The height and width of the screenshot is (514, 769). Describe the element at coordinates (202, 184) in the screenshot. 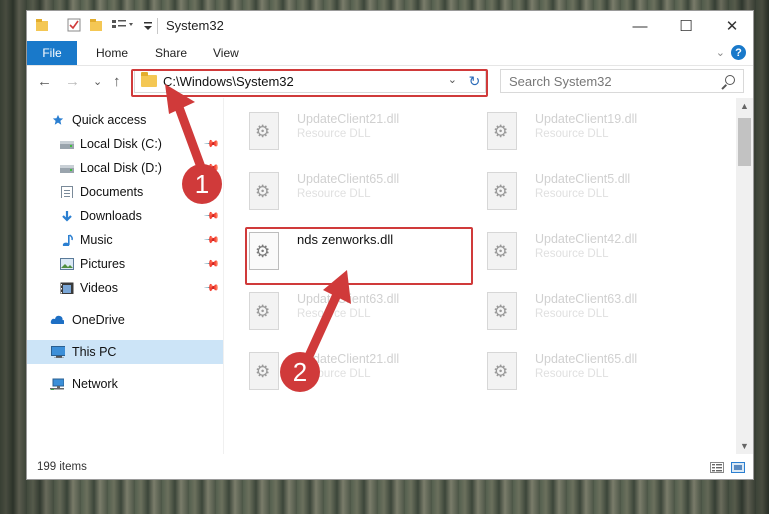

I see `step1-badge: 1` at that location.